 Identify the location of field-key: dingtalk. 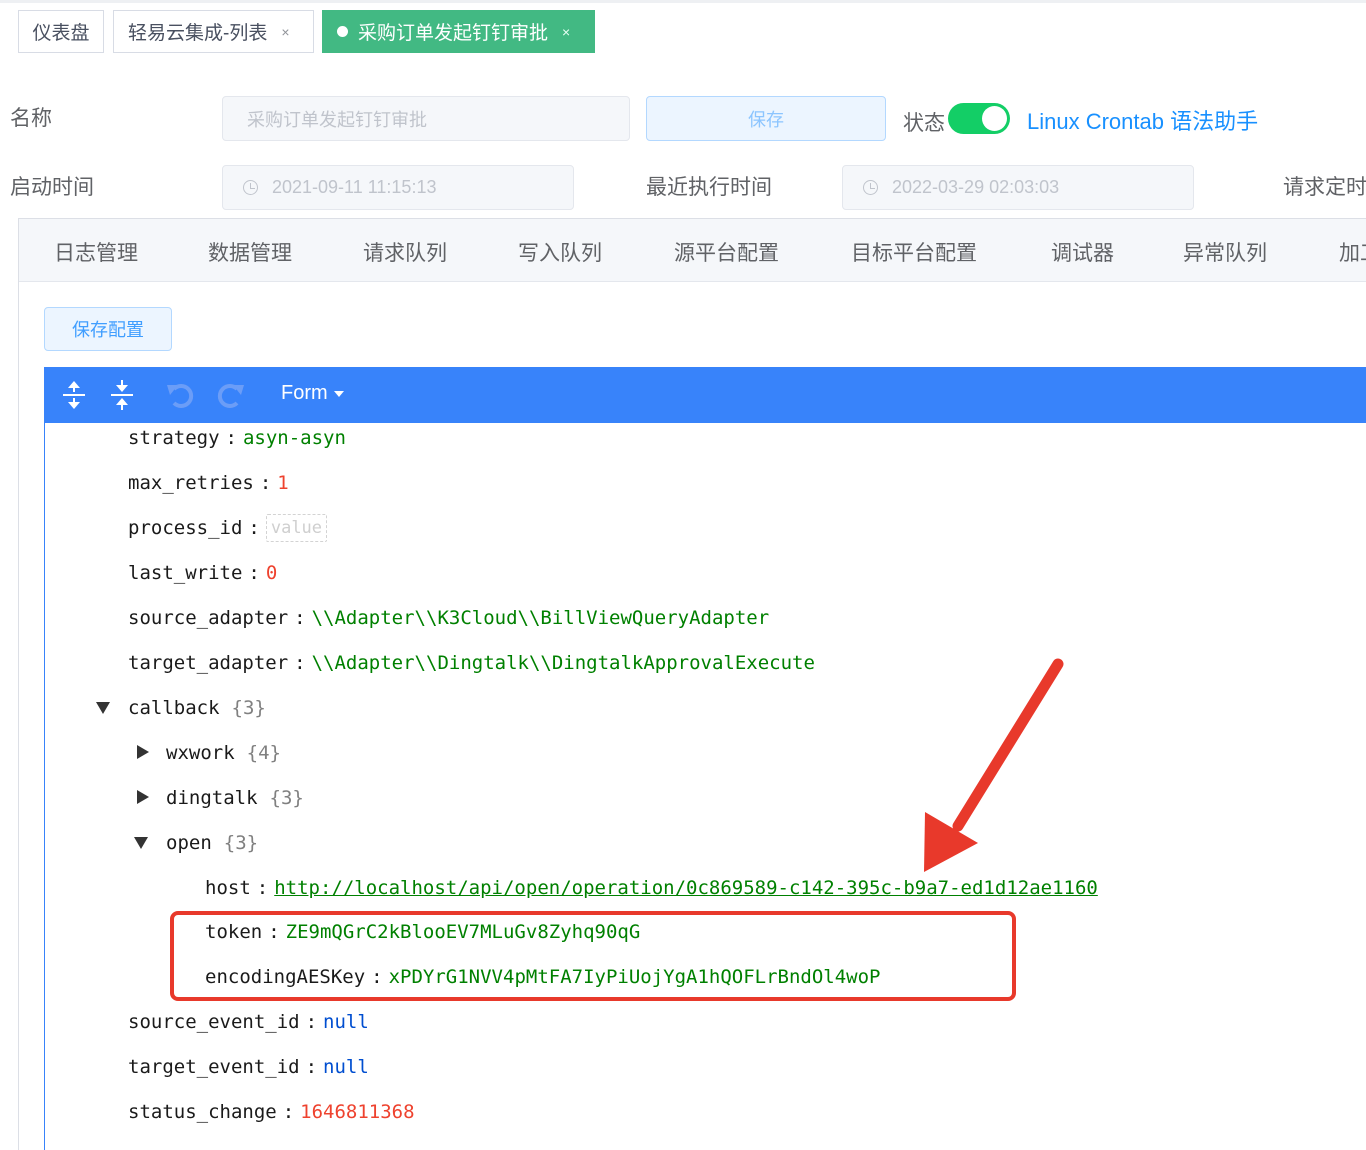
(212, 798).